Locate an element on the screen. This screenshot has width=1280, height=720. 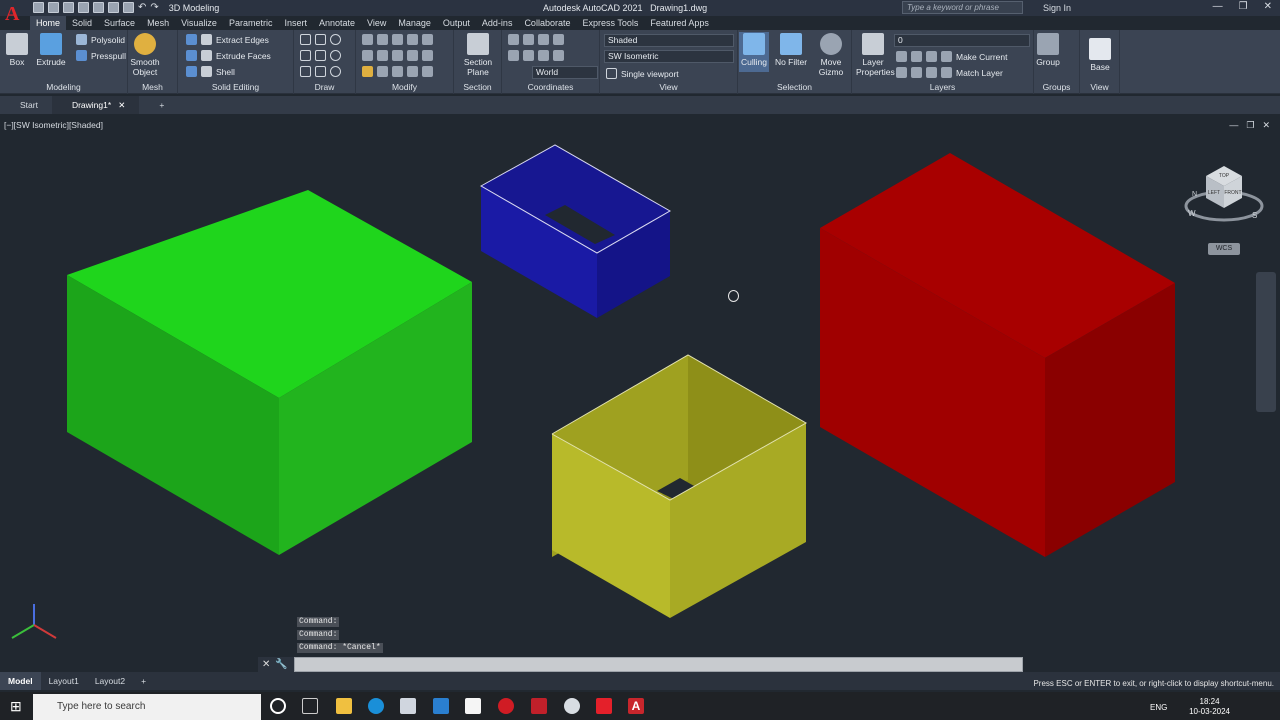
orbit-cursor-icon is located at coordinates (733, 296).